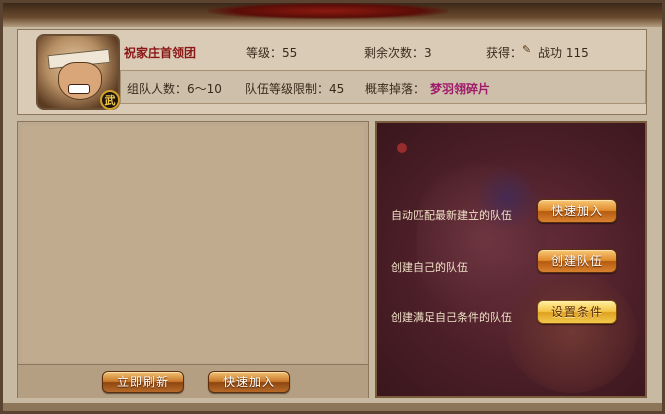 The width and height of the screenshot is (665, 414). Describe the element at coordinates (79, 89) in the screenshot. I see `mouth-shape` at that location.